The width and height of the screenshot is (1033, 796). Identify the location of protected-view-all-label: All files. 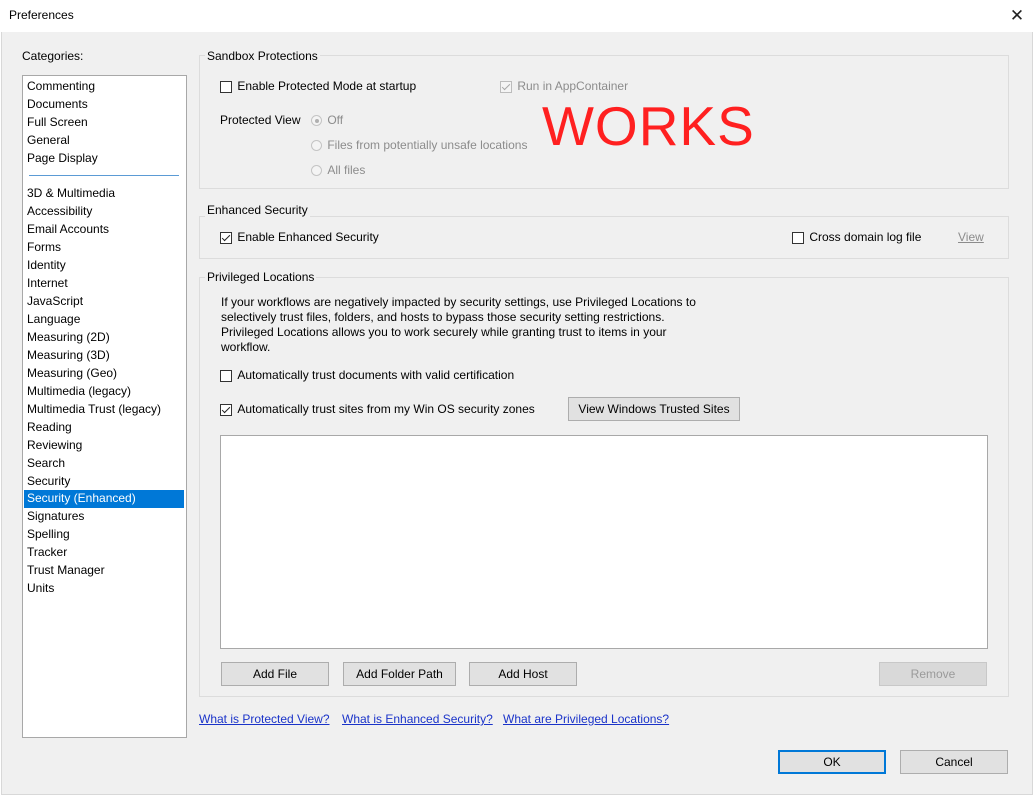
(346, 170).